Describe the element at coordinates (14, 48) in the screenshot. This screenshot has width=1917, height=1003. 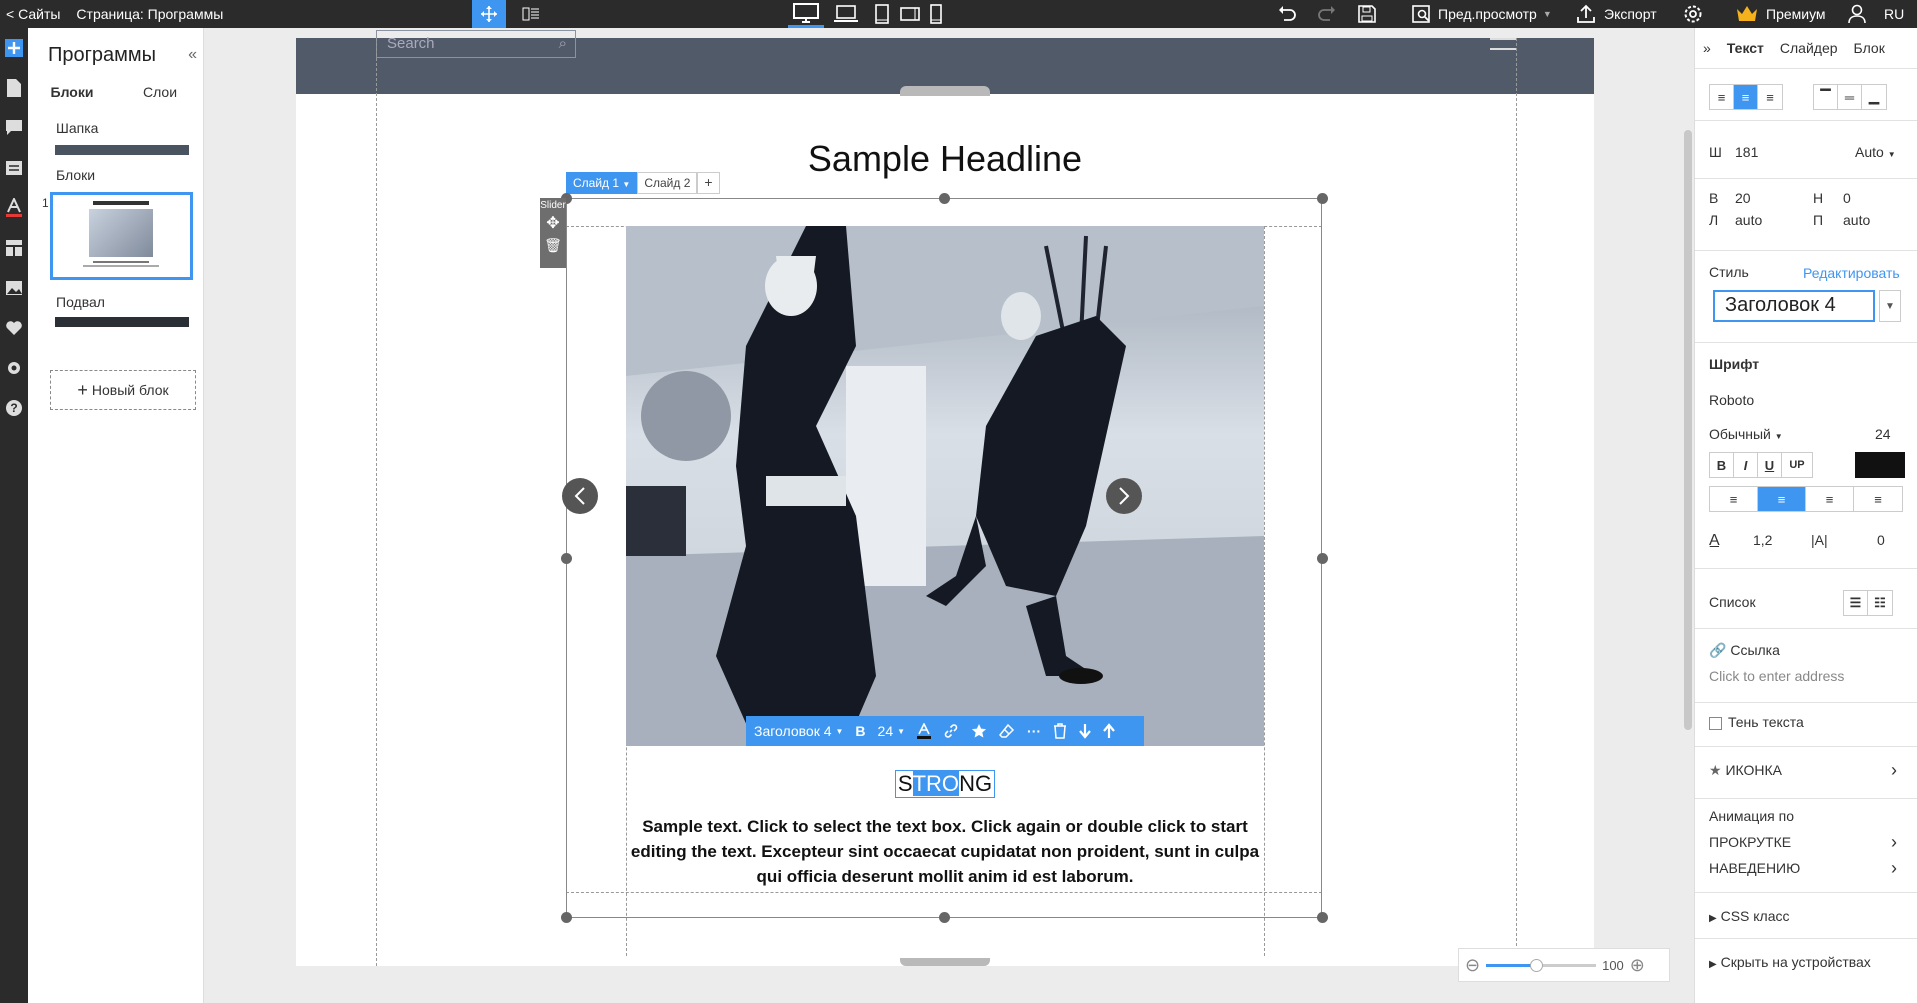
I see `add-element-button` at that location.